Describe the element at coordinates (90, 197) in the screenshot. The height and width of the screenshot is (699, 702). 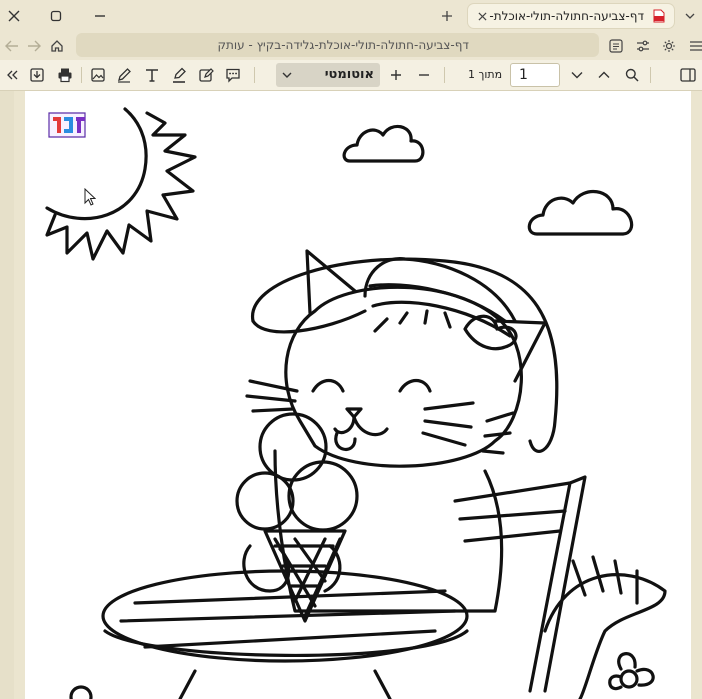
I see `mouse-cursor-icon` at that location.